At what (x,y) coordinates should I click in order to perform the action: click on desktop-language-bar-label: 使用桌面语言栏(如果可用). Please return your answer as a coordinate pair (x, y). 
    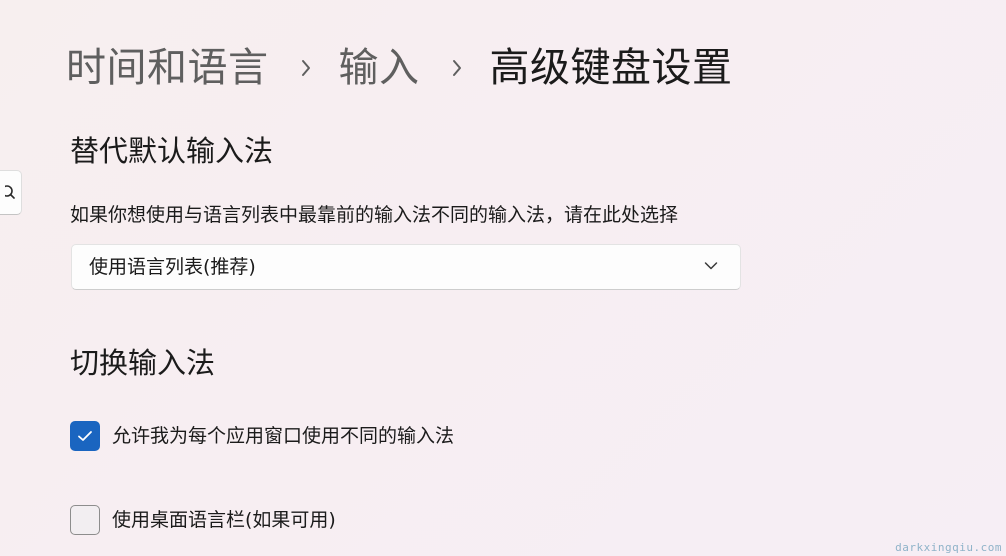
    Looking at the image, I should click on (224, 520).